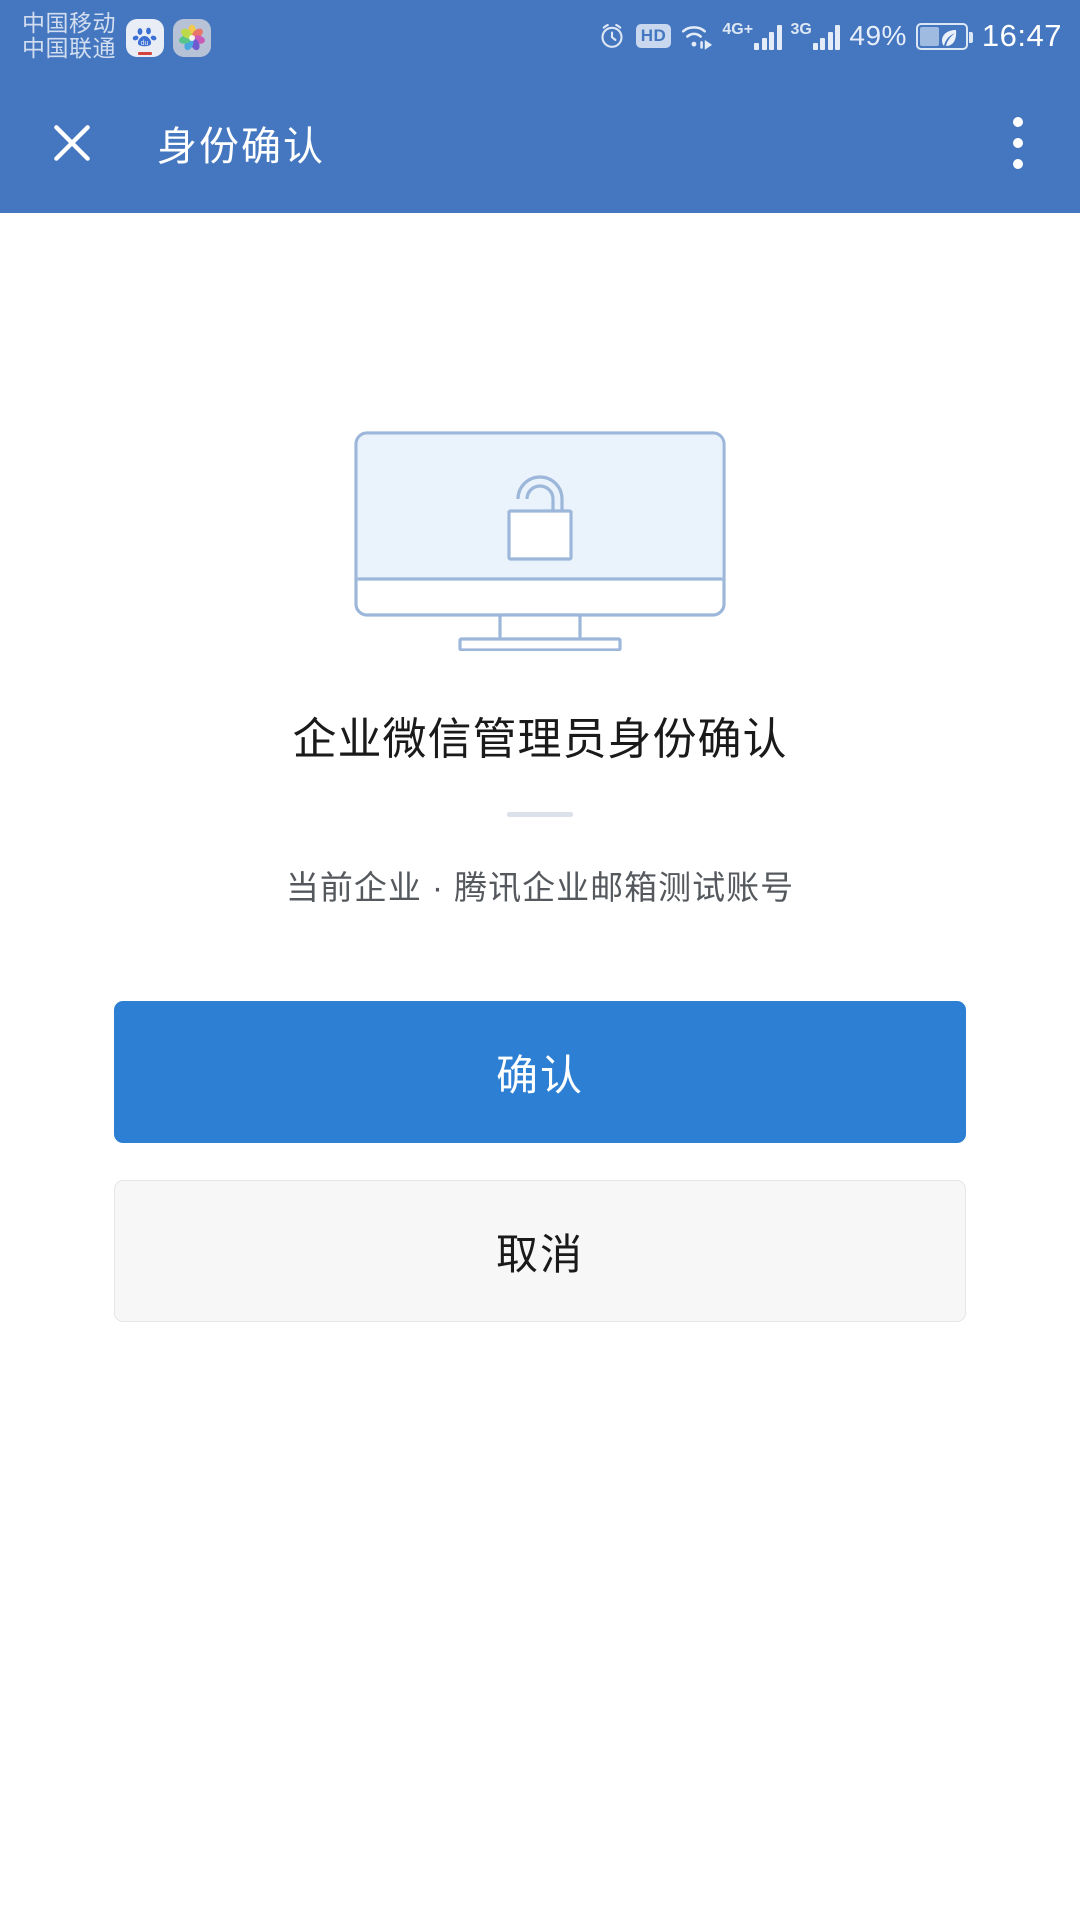  I want to click on app-bar: 身份确认, so click(540, 142).